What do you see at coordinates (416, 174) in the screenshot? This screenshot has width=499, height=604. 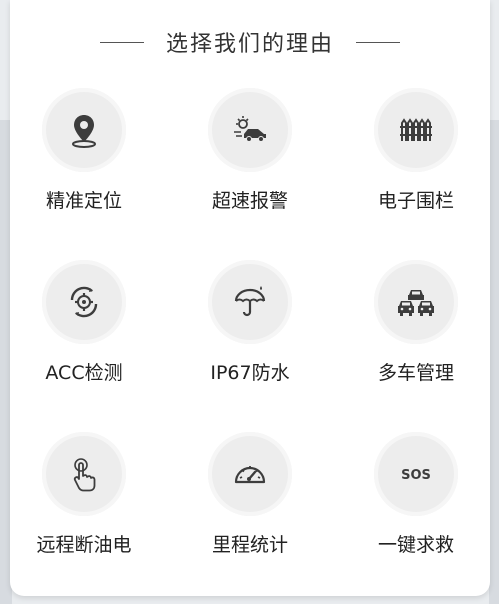 I see `feature-geofence: 电子围栏` at bounding box center [416, 174].